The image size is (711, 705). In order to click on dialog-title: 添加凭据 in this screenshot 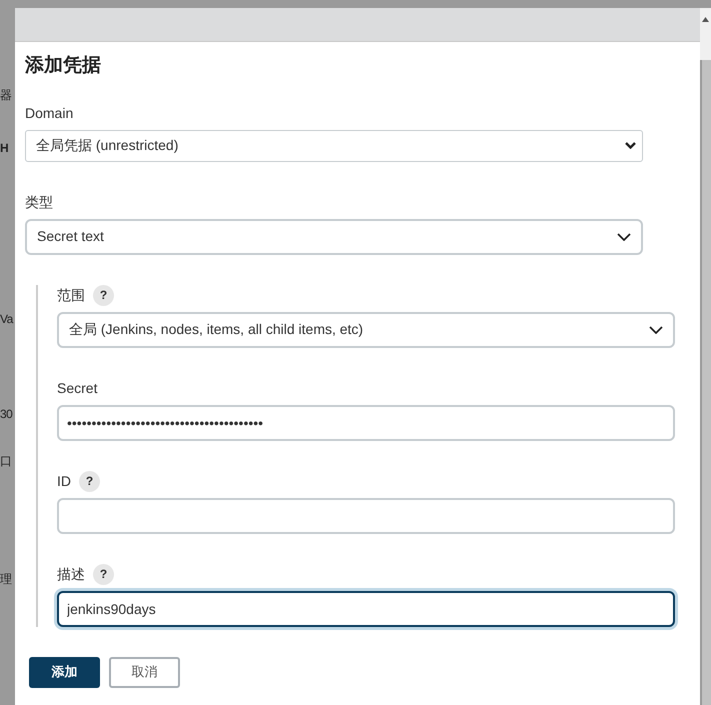, I will do `click(63, 66)`.